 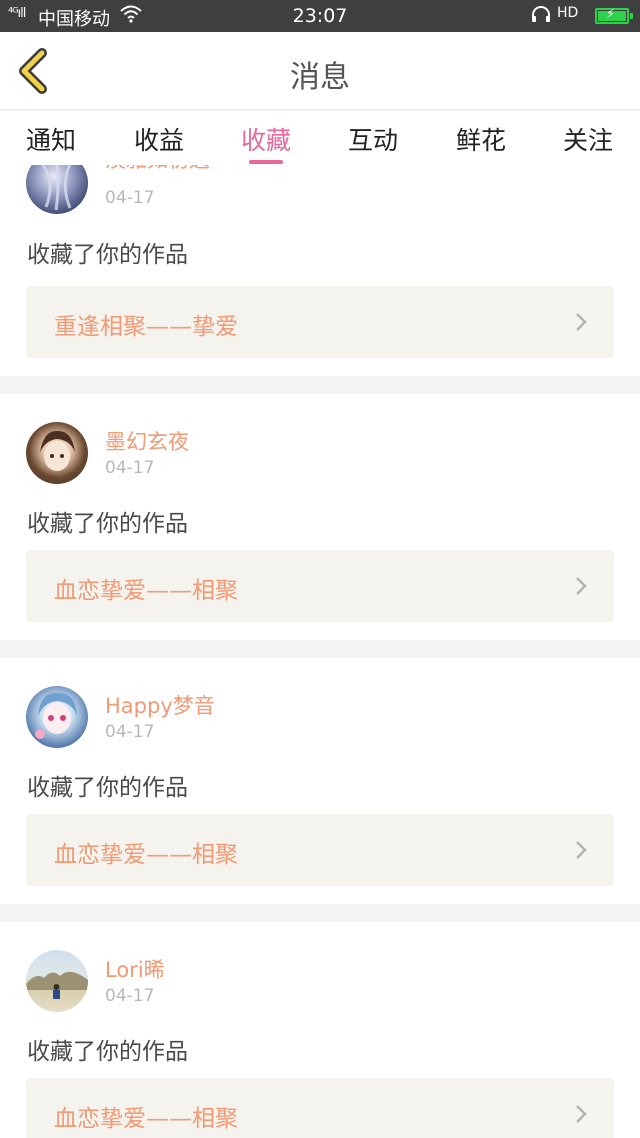 I want to click on page-title: 消息, so click(x=320, y=77).